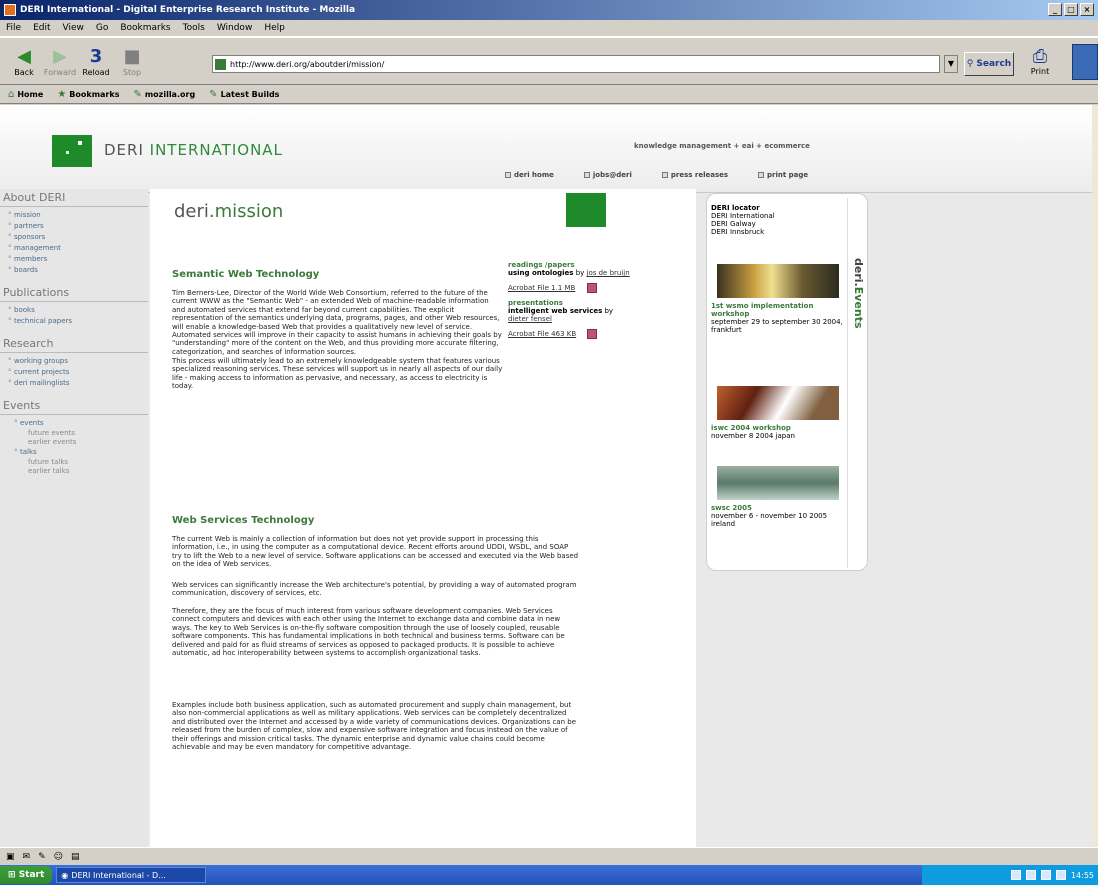 Image resolution: width=1098 pixels, height=885 pixels. I want to click on deri-logo, so click(72, 151).